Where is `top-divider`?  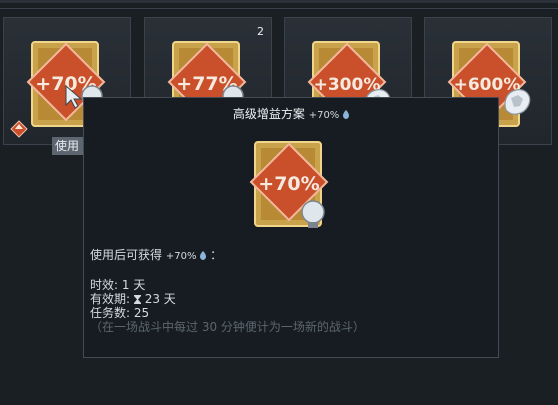
top-divider is located at coordinates (279, 1).